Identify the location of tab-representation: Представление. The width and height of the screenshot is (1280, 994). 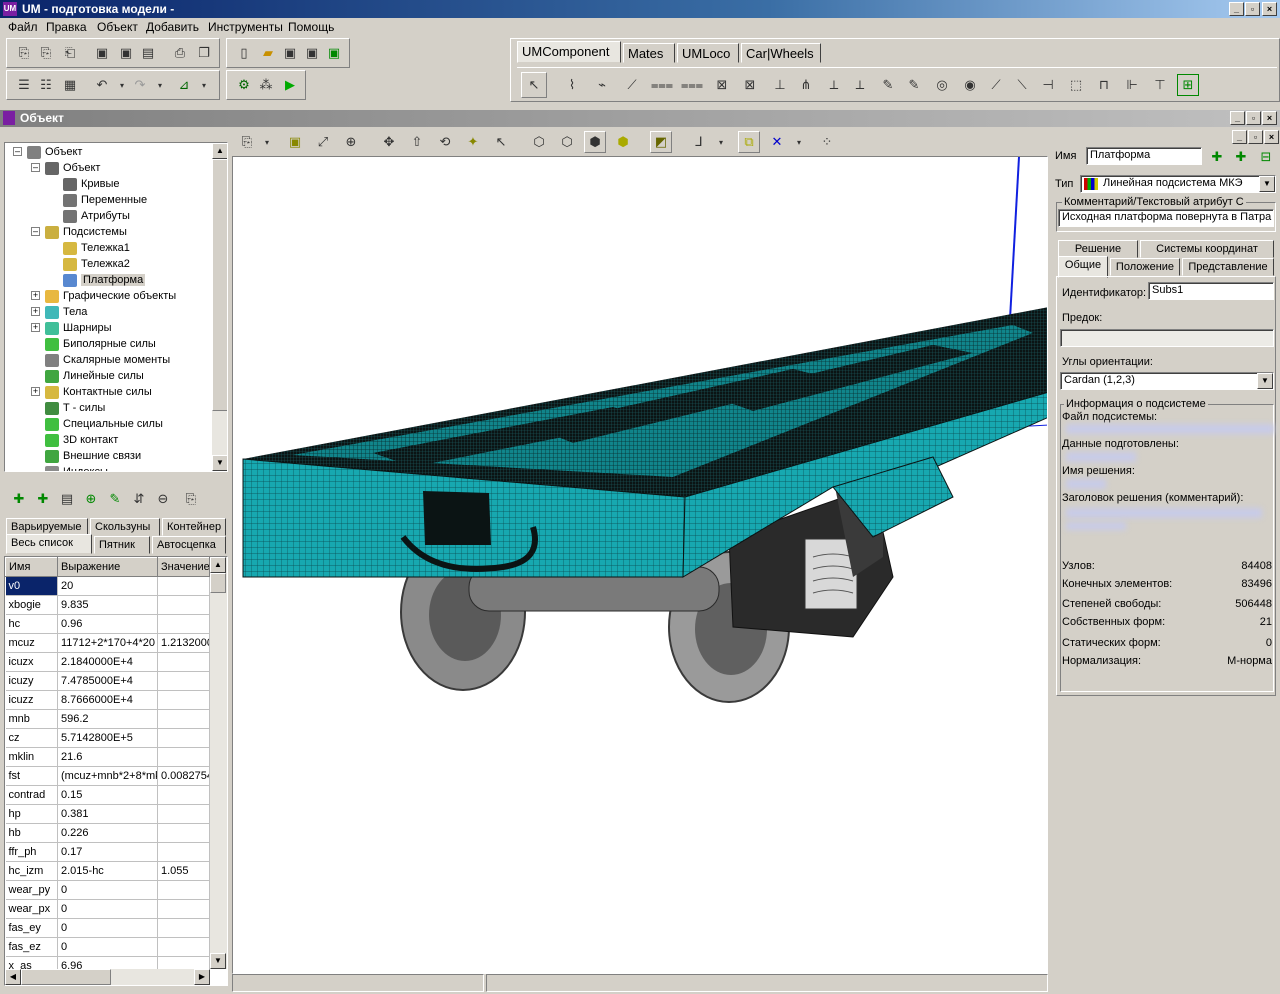
(1228, 267).